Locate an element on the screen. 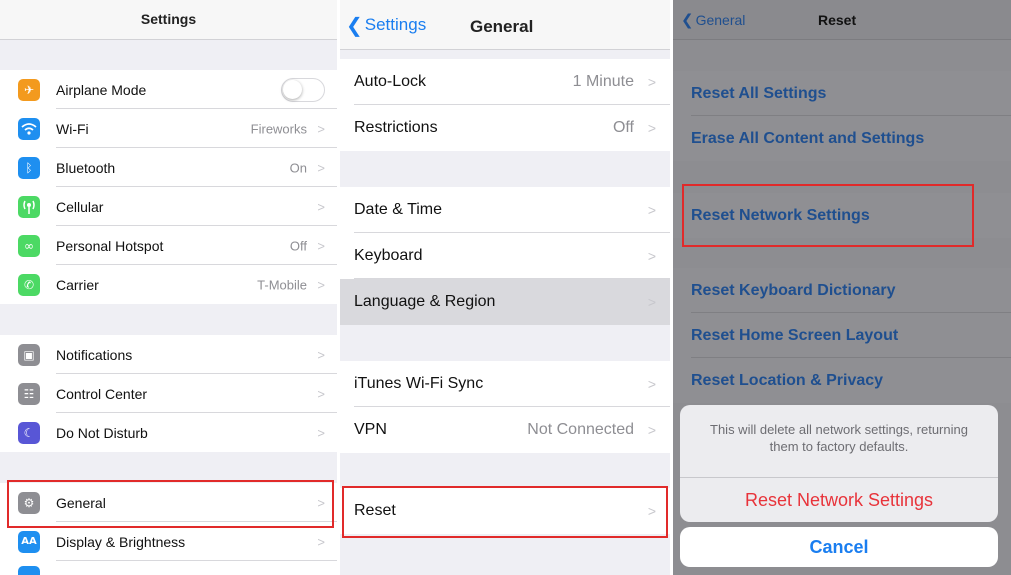  airplane-icon: ✈ is located at coordinates (29, 89).